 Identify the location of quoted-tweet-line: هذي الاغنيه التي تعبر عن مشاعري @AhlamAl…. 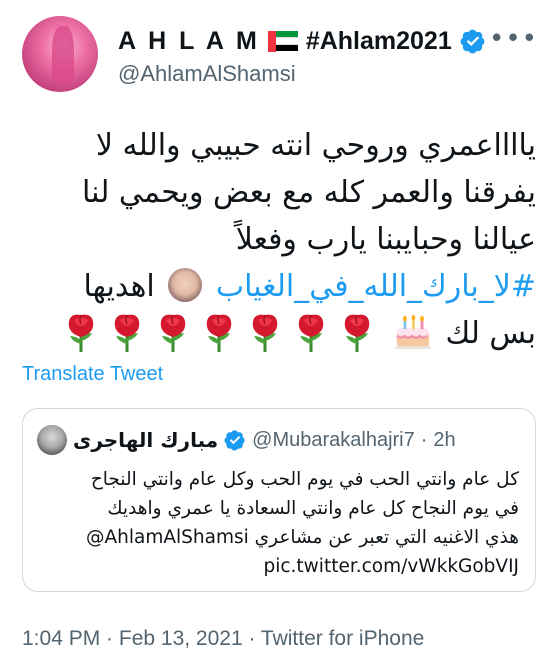
(278, 537).